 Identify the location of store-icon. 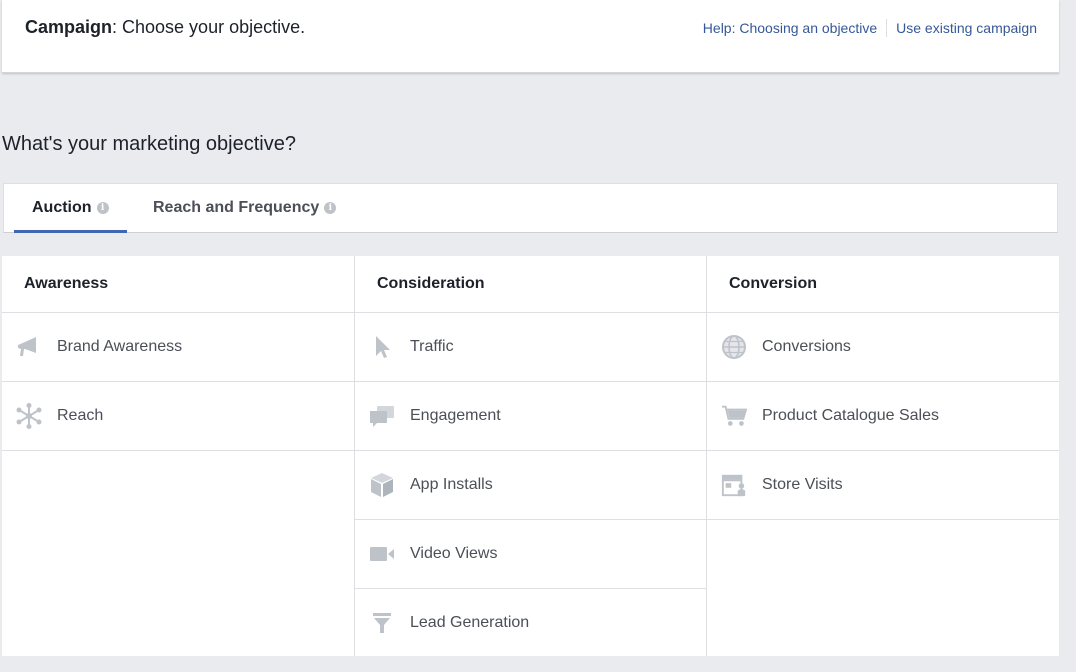
(734, 485).